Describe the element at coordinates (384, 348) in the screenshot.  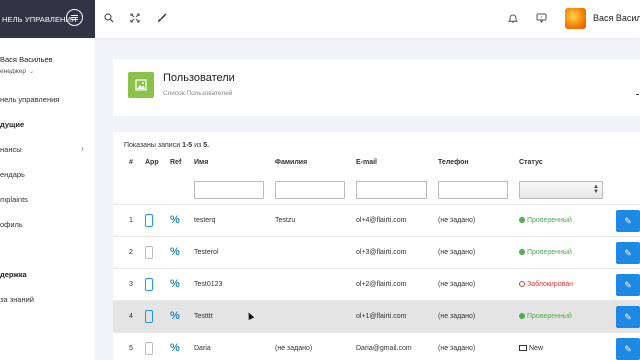
I see `email: Daria@gmail.com` at that location.